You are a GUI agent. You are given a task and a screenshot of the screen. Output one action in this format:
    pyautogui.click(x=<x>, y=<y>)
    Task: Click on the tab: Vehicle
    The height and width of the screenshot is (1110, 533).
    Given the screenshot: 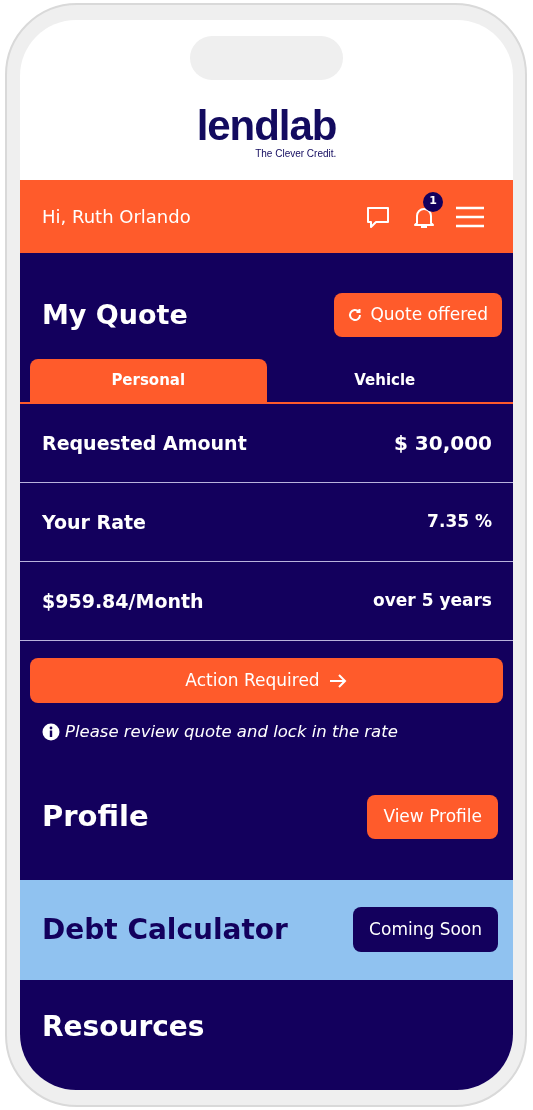 What is the action you would take?
    pyautogui.click(x=384, y=380)
    